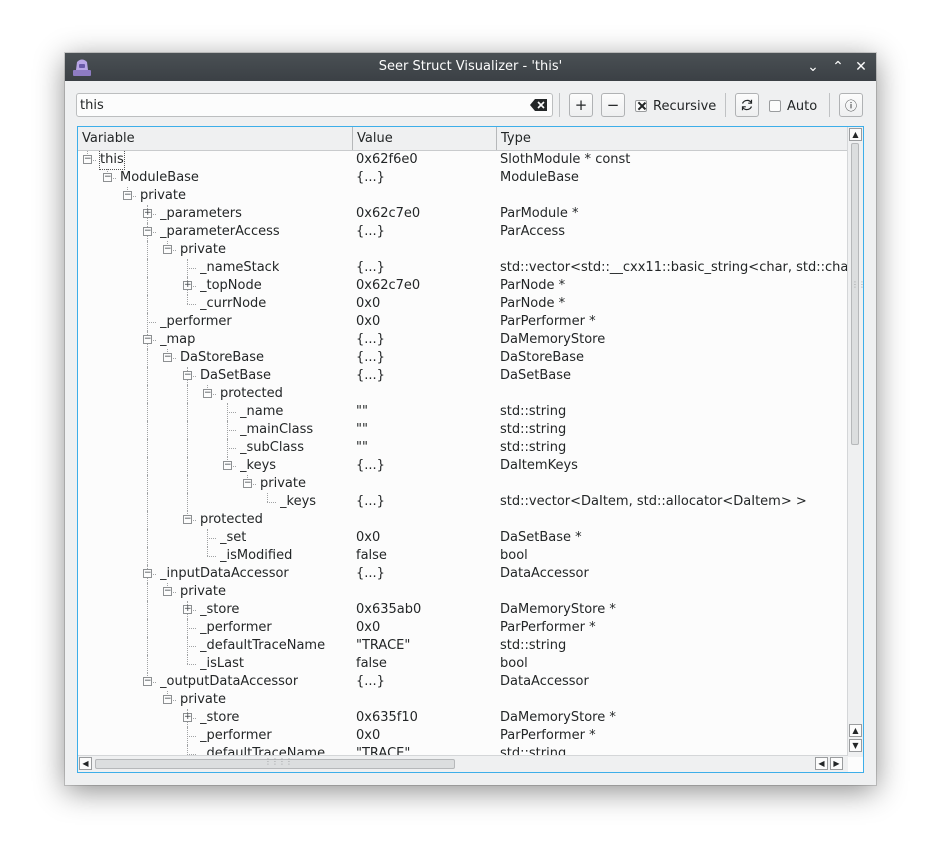 The height and width of the screenshot is (862, 941). What do you see at coordinates (747, 105) in the screenshot?
I see `refresh-button` at bounding box center [747, 105].